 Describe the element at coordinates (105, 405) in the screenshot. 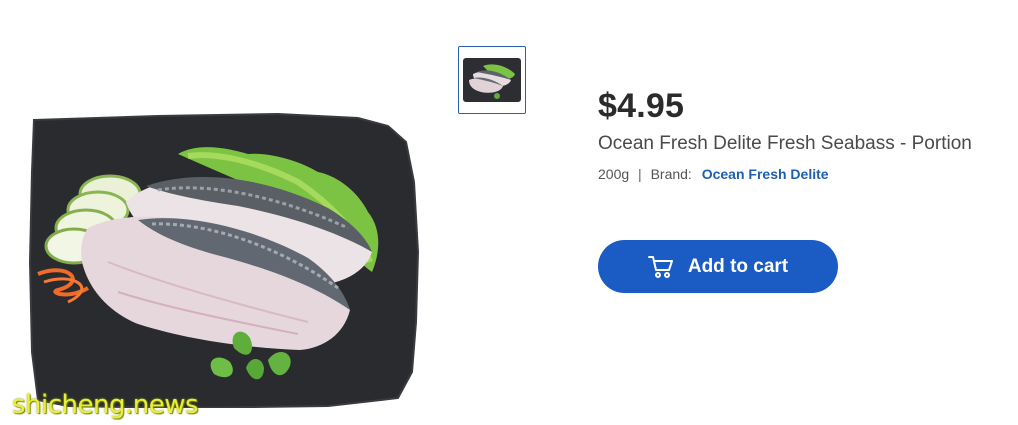

I see `watermark: shicheng.news` at that location.